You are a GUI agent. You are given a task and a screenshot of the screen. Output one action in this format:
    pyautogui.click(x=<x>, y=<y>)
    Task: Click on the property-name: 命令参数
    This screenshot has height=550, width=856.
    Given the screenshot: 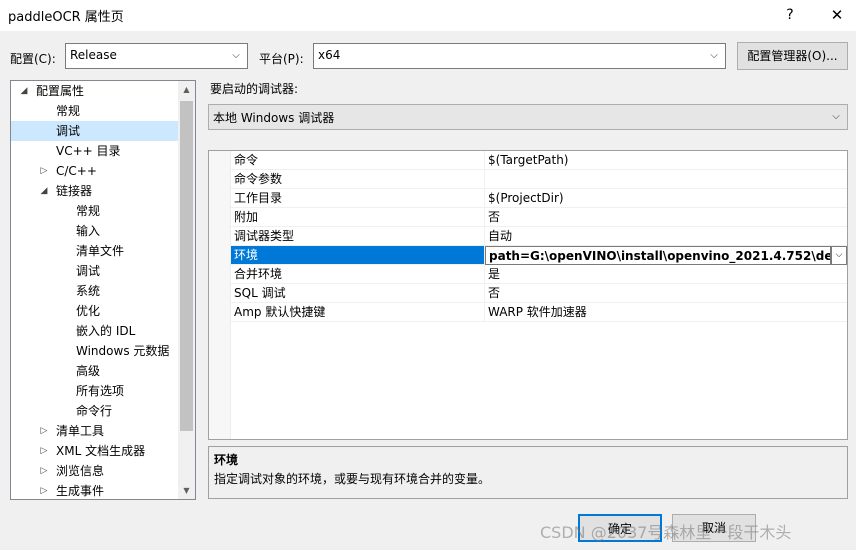 What is the action you would take?
    pyautogui.click(x=358, y=179)
    